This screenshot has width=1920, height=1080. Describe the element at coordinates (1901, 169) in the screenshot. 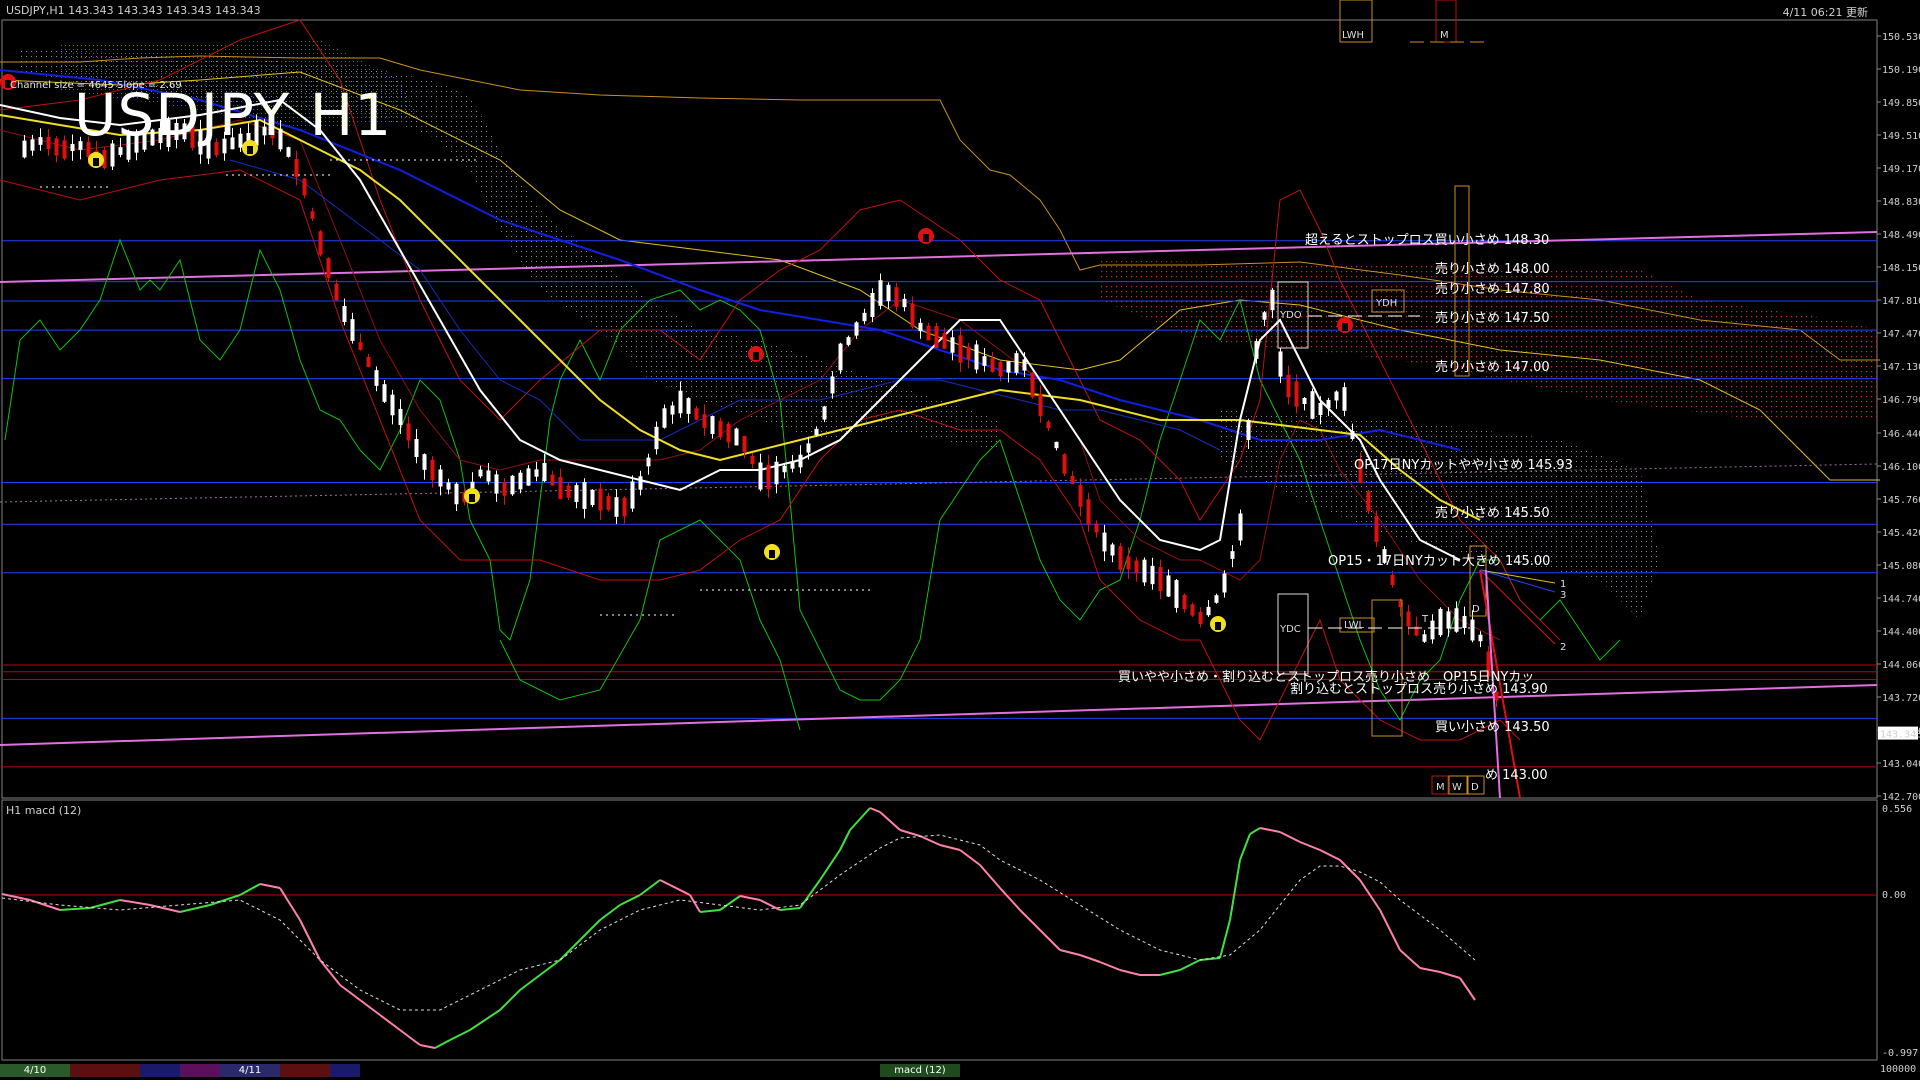

I see `price-axis-label: 149.170` at that location.